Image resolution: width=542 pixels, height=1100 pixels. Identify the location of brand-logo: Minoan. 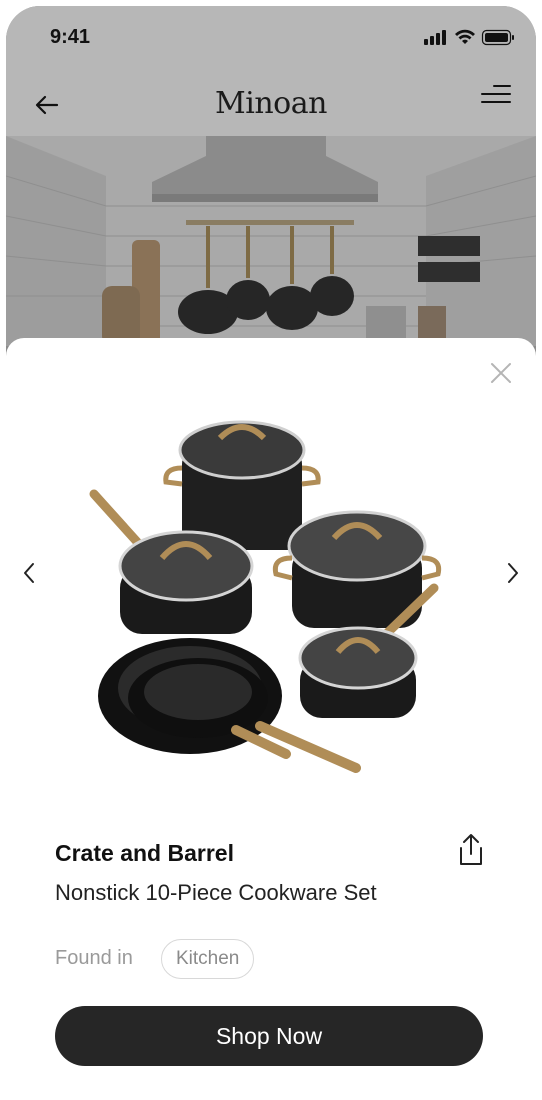
(271, 103).